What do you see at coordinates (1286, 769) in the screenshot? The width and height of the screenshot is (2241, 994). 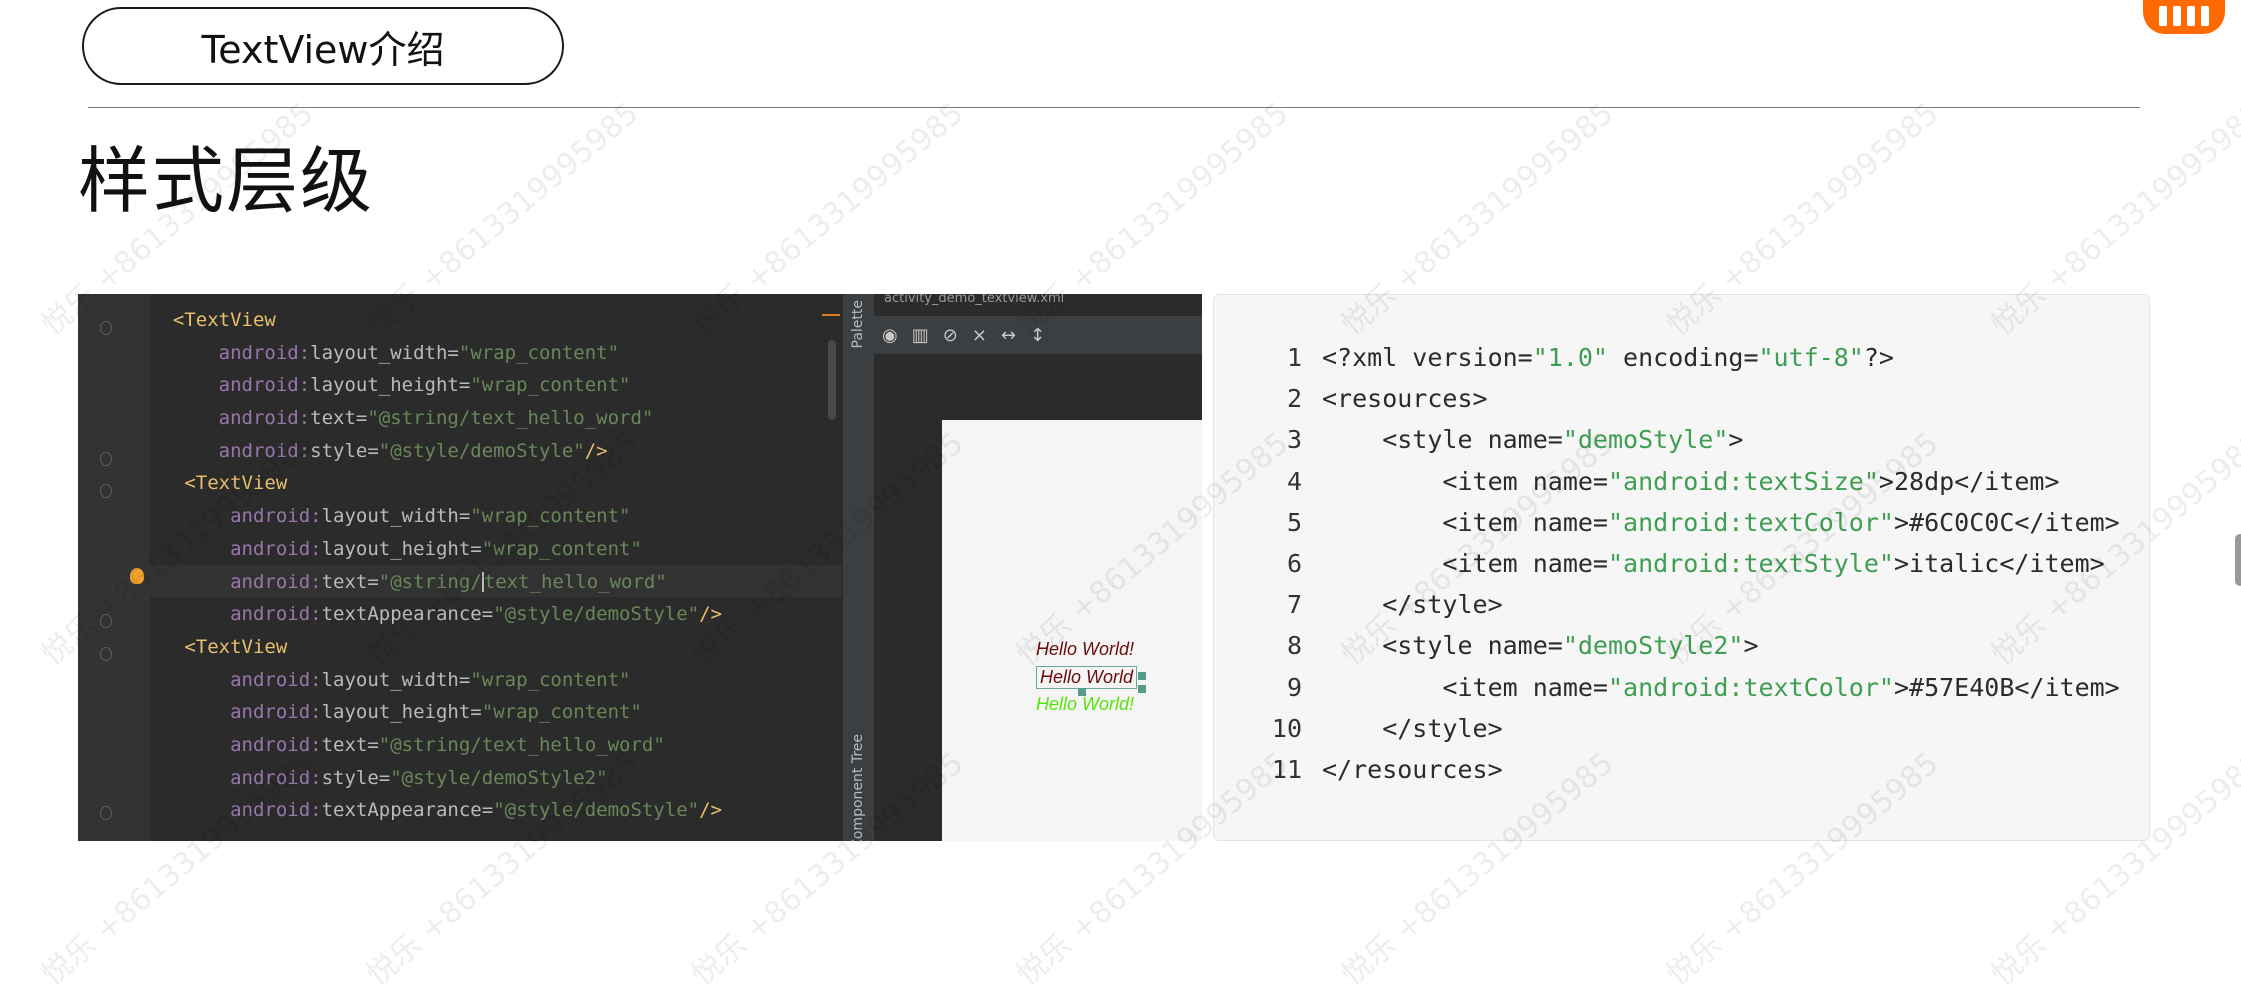 I see `line-number: 11` at bounding box center [1286, 769].